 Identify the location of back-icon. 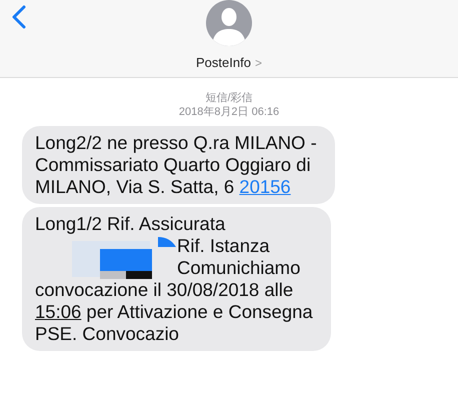
(19, 17).